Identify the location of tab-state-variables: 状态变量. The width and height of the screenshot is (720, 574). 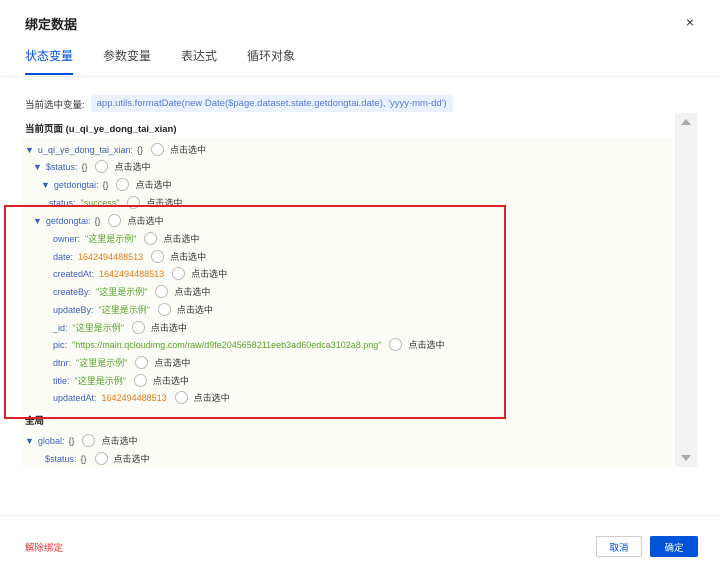
(49, 61).